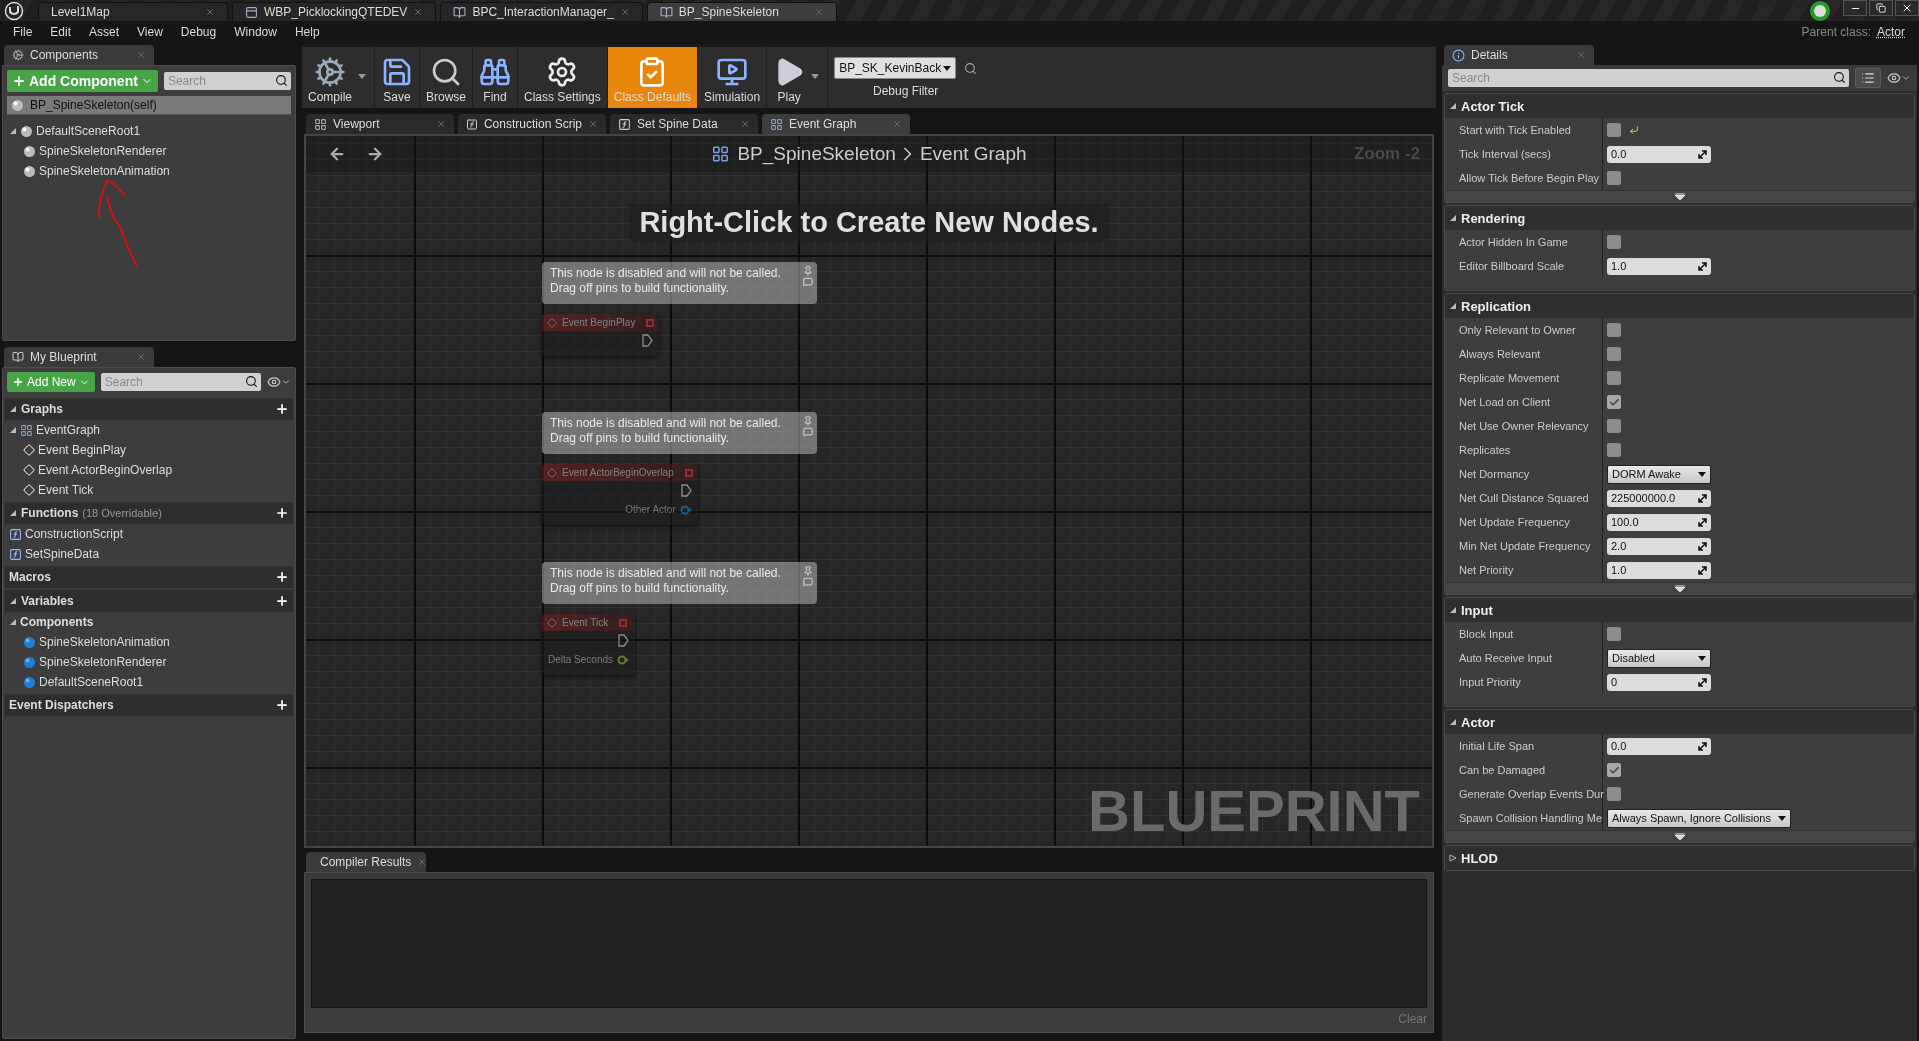  I want to click on category-header: HLOD, so click(1679, 858).